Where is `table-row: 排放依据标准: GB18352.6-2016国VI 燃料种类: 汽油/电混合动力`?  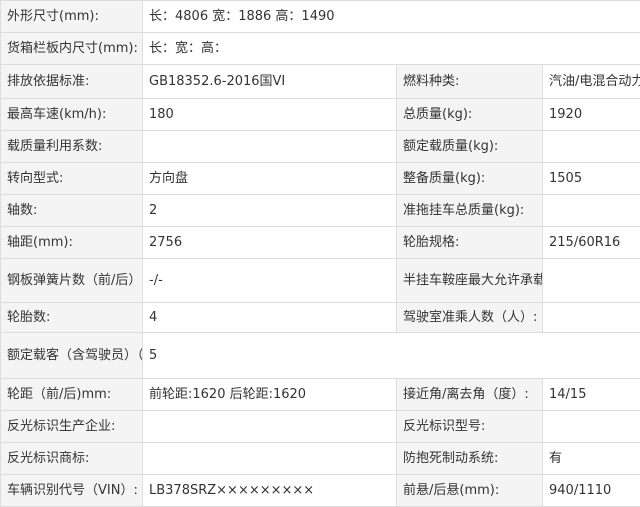
table-row: 排放依据标准: GB18352.6-2016国VI 燃料种类: 汽油/电混合动力 is located at coordinates (320, 82).